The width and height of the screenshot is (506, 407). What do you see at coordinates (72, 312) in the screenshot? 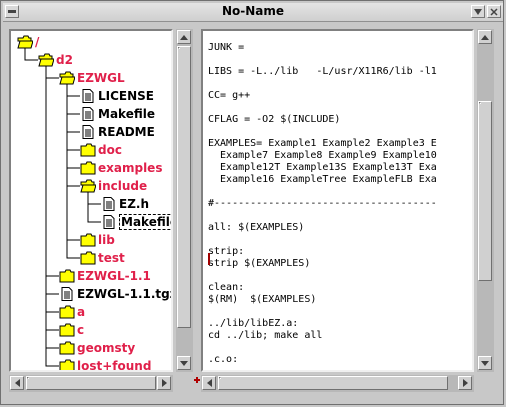
I see `tree-folder-a: a` at bounding box center [72, 312].